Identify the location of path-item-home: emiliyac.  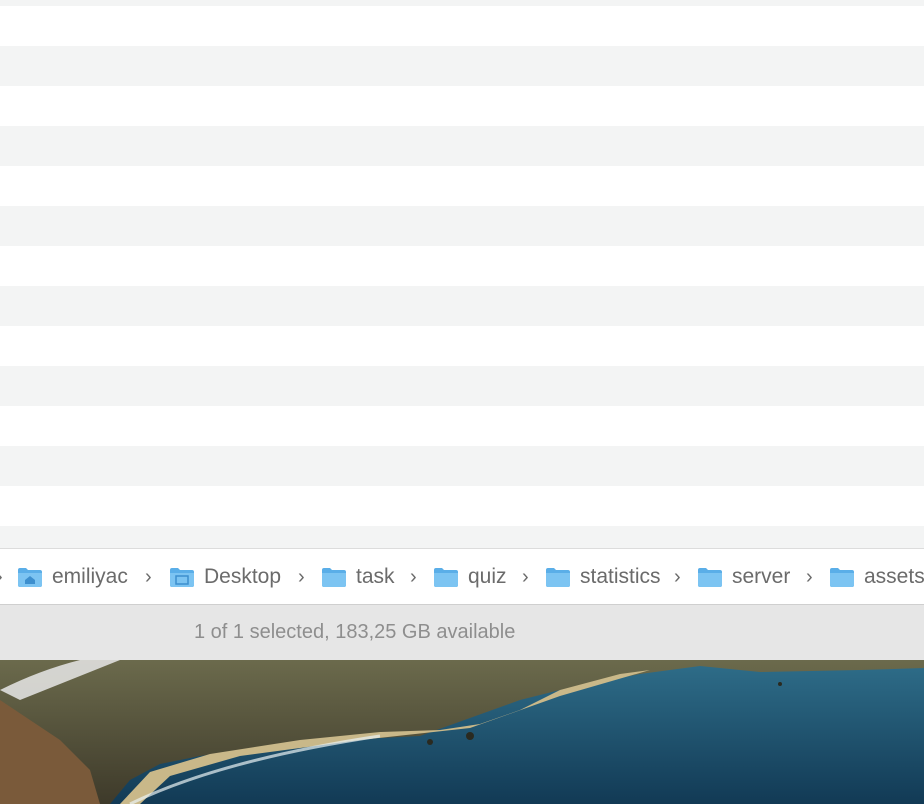
(72, 577).